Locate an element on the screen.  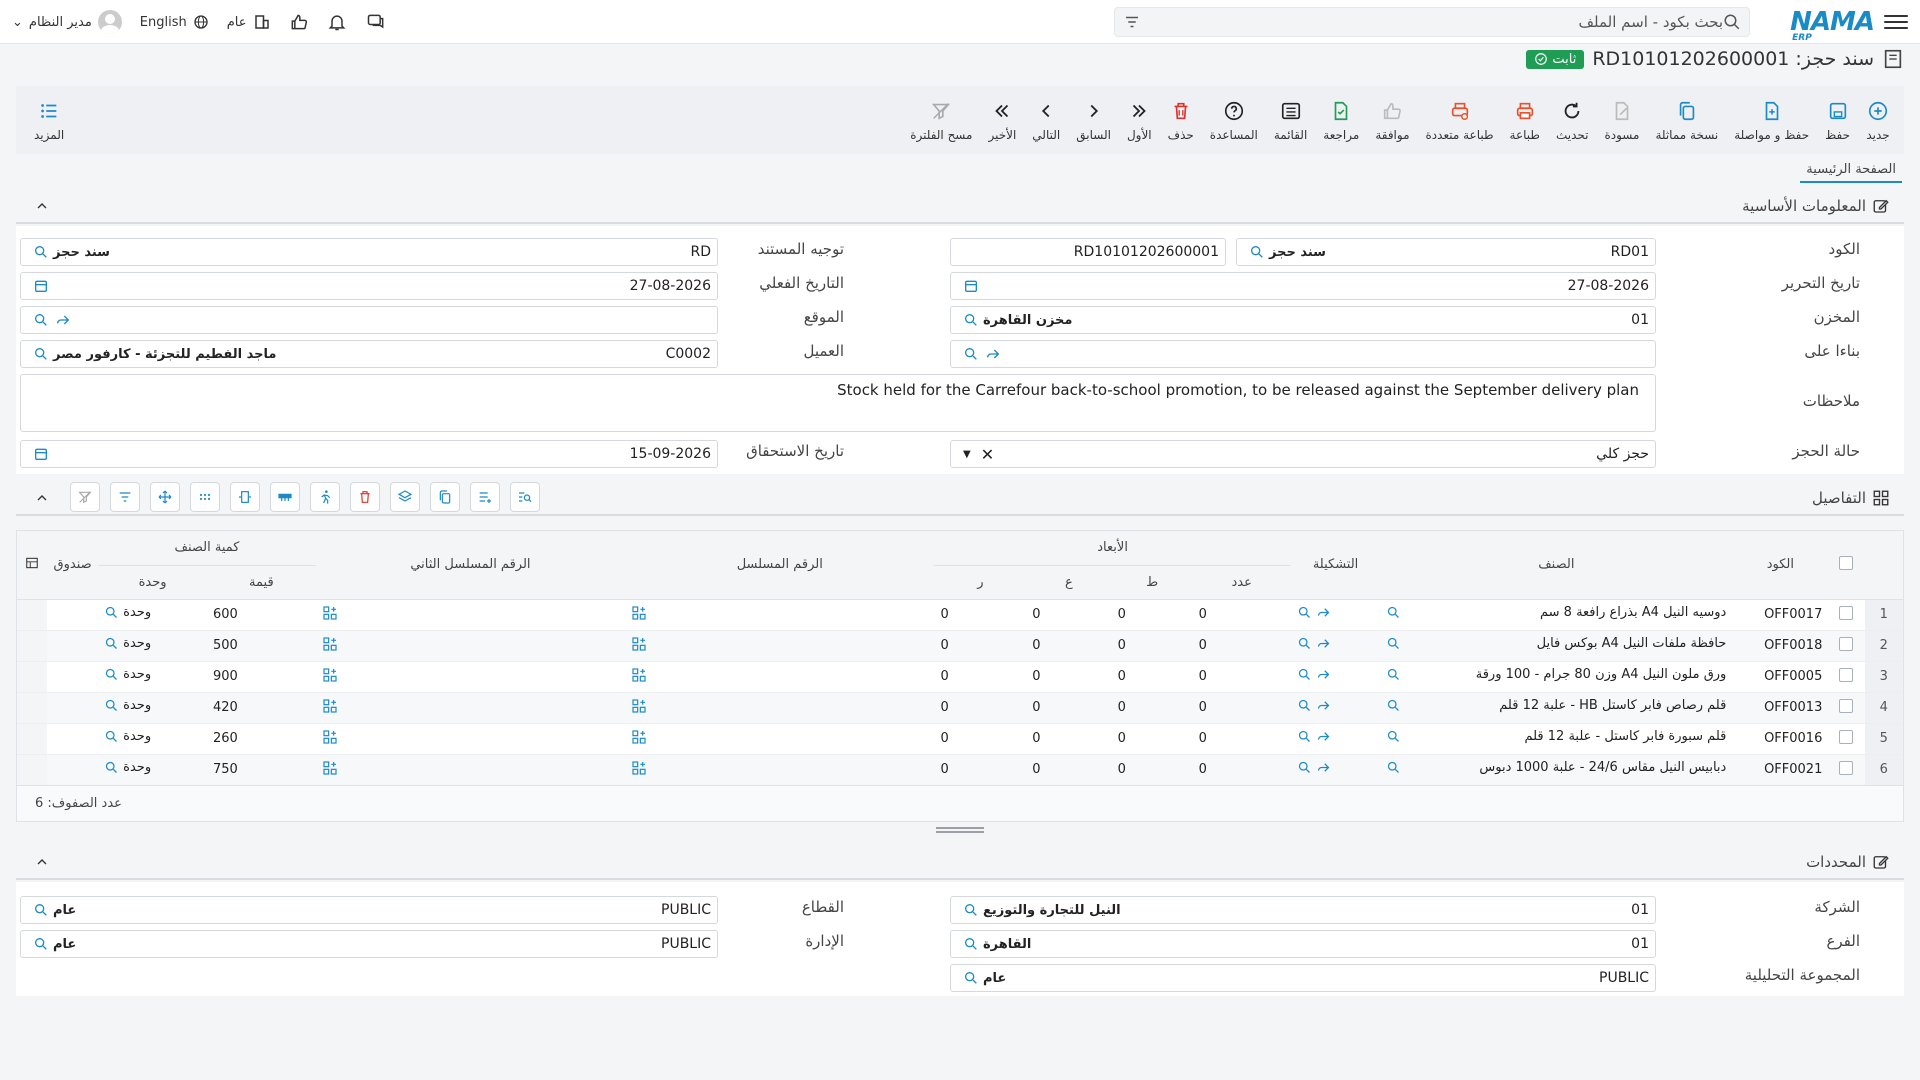
based-on-field is located at coordinates (1303, 354).